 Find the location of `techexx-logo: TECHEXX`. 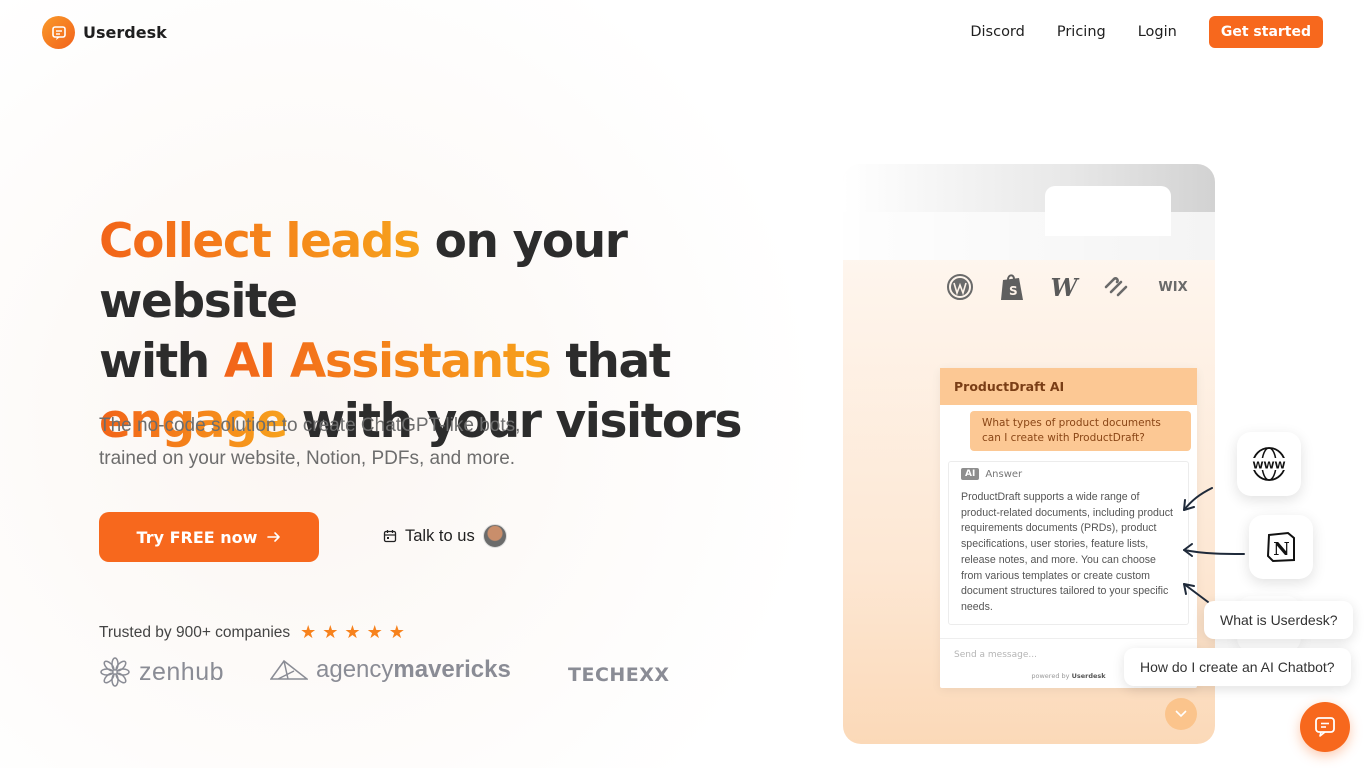

techexx-logo: TECHEXX is located at coordinates (619, 675).